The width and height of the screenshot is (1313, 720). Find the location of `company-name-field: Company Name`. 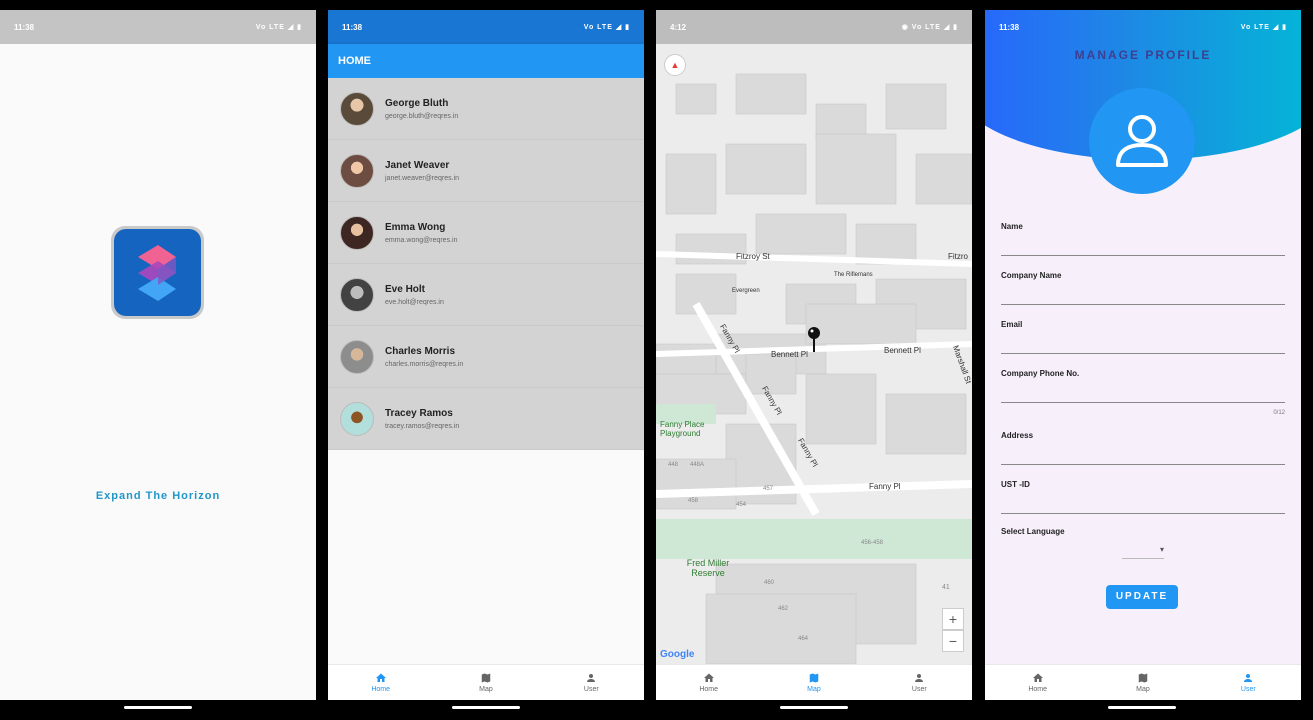

company-name-field: Company Name is located at coordinates (1143, 287).